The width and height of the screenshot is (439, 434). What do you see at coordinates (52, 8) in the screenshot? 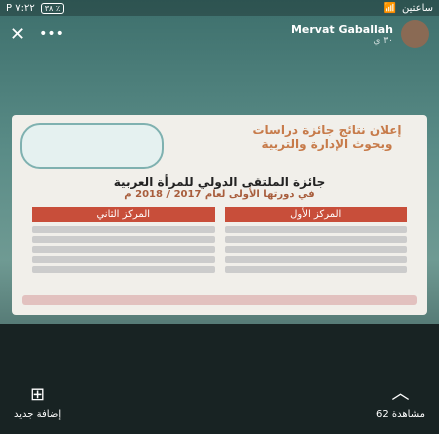
I see `battery-pill: ٣٨ ٪` at bounding box center [52, 8].